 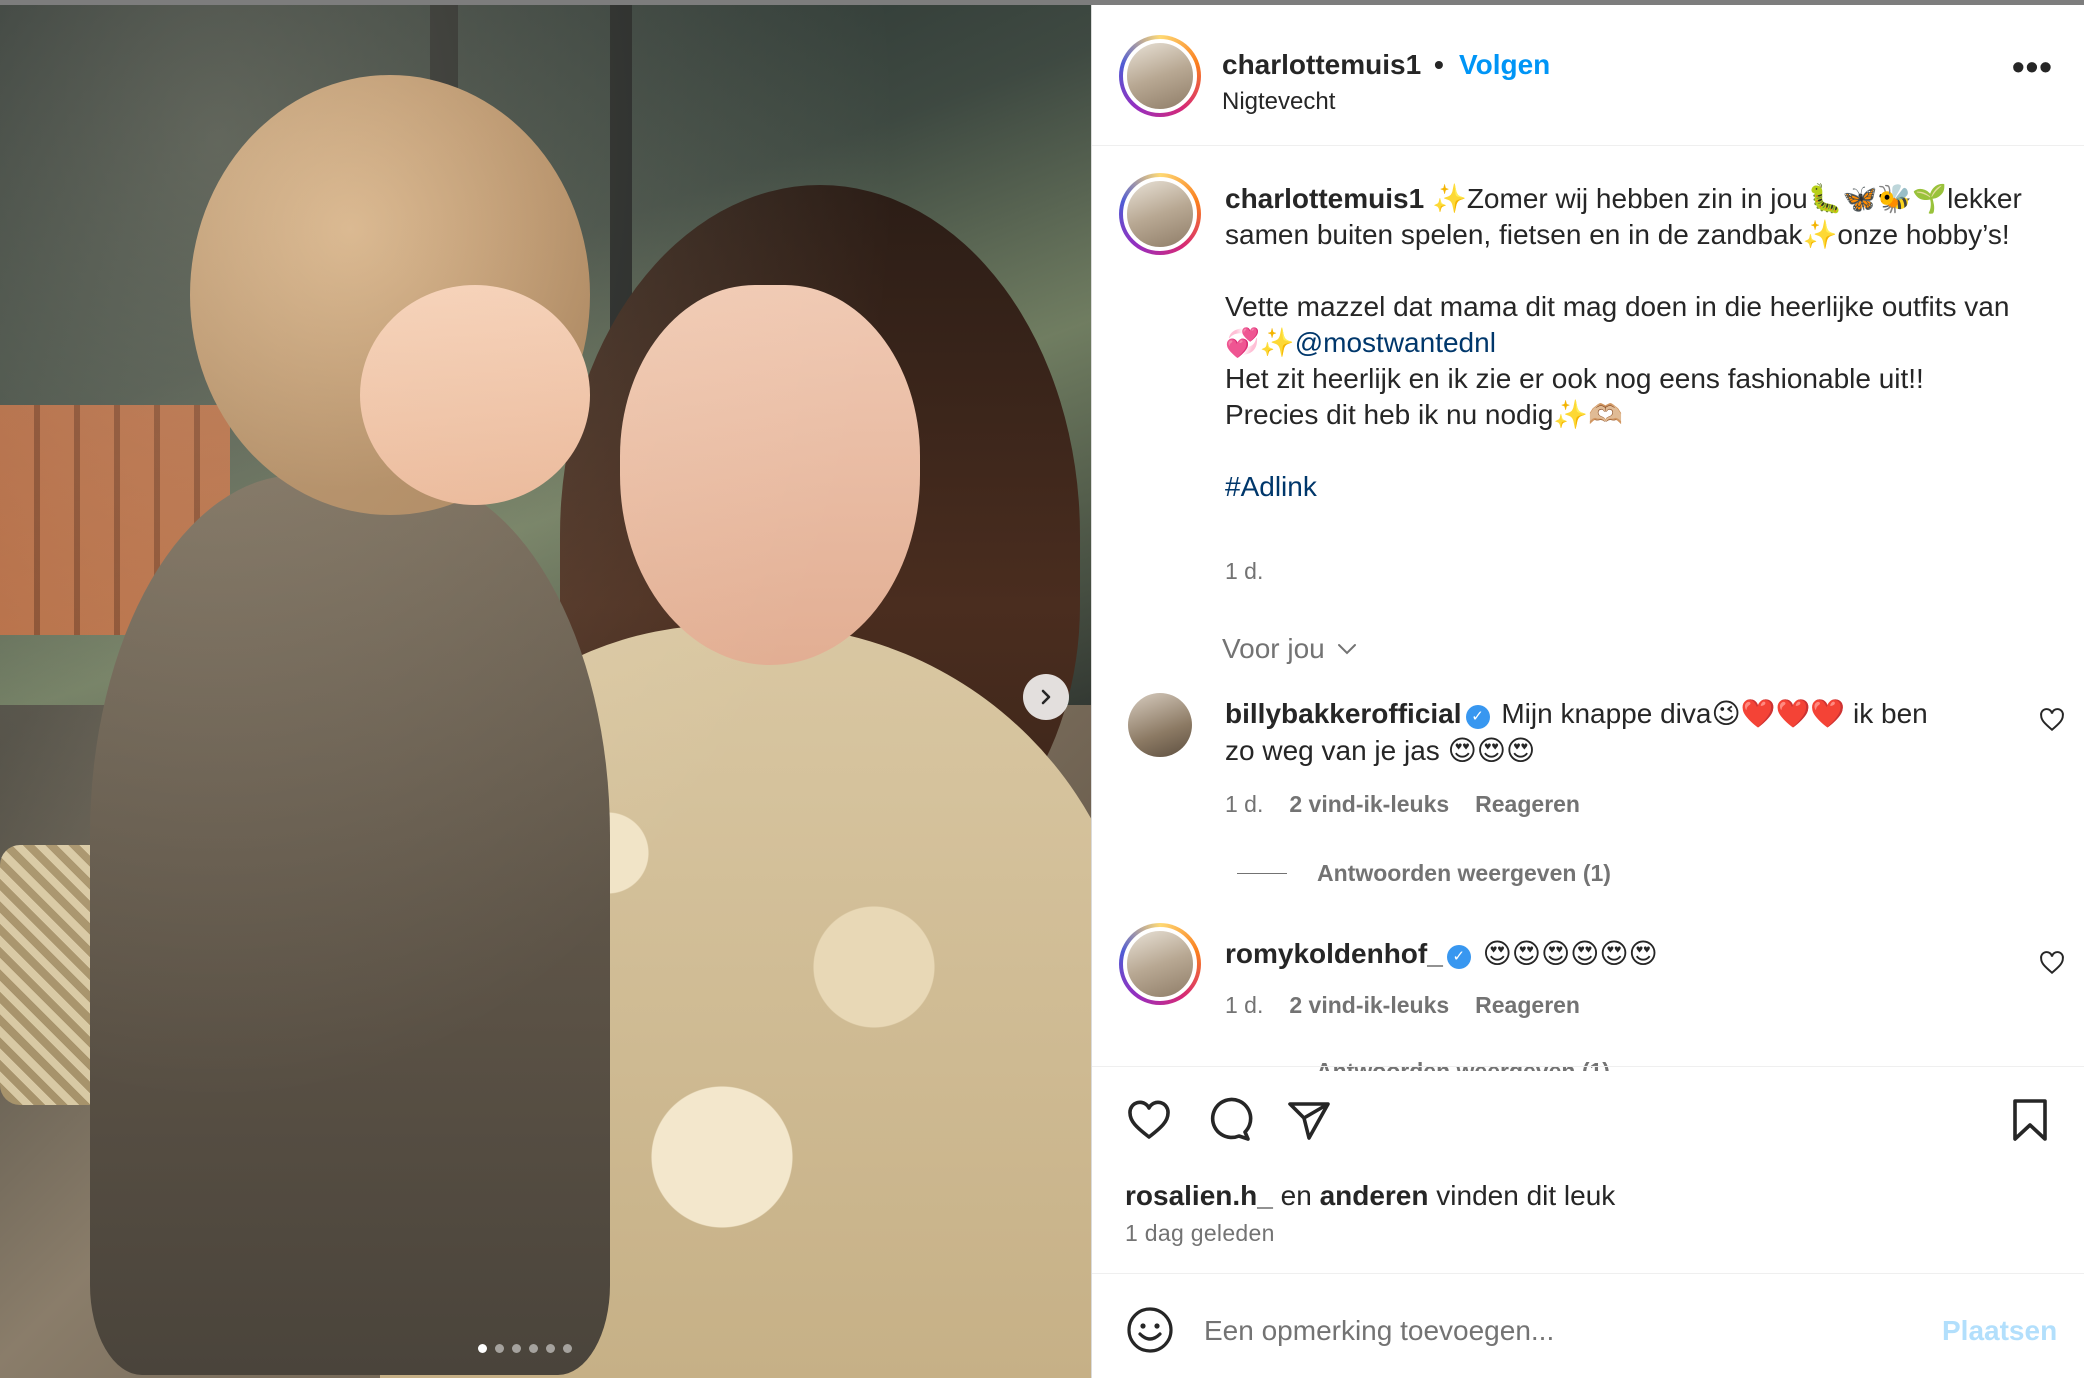 What do you see at coordinates (1160, 214) in the screenshot?
I see `caption-author-avatar` at bounding box center [1160, 214].